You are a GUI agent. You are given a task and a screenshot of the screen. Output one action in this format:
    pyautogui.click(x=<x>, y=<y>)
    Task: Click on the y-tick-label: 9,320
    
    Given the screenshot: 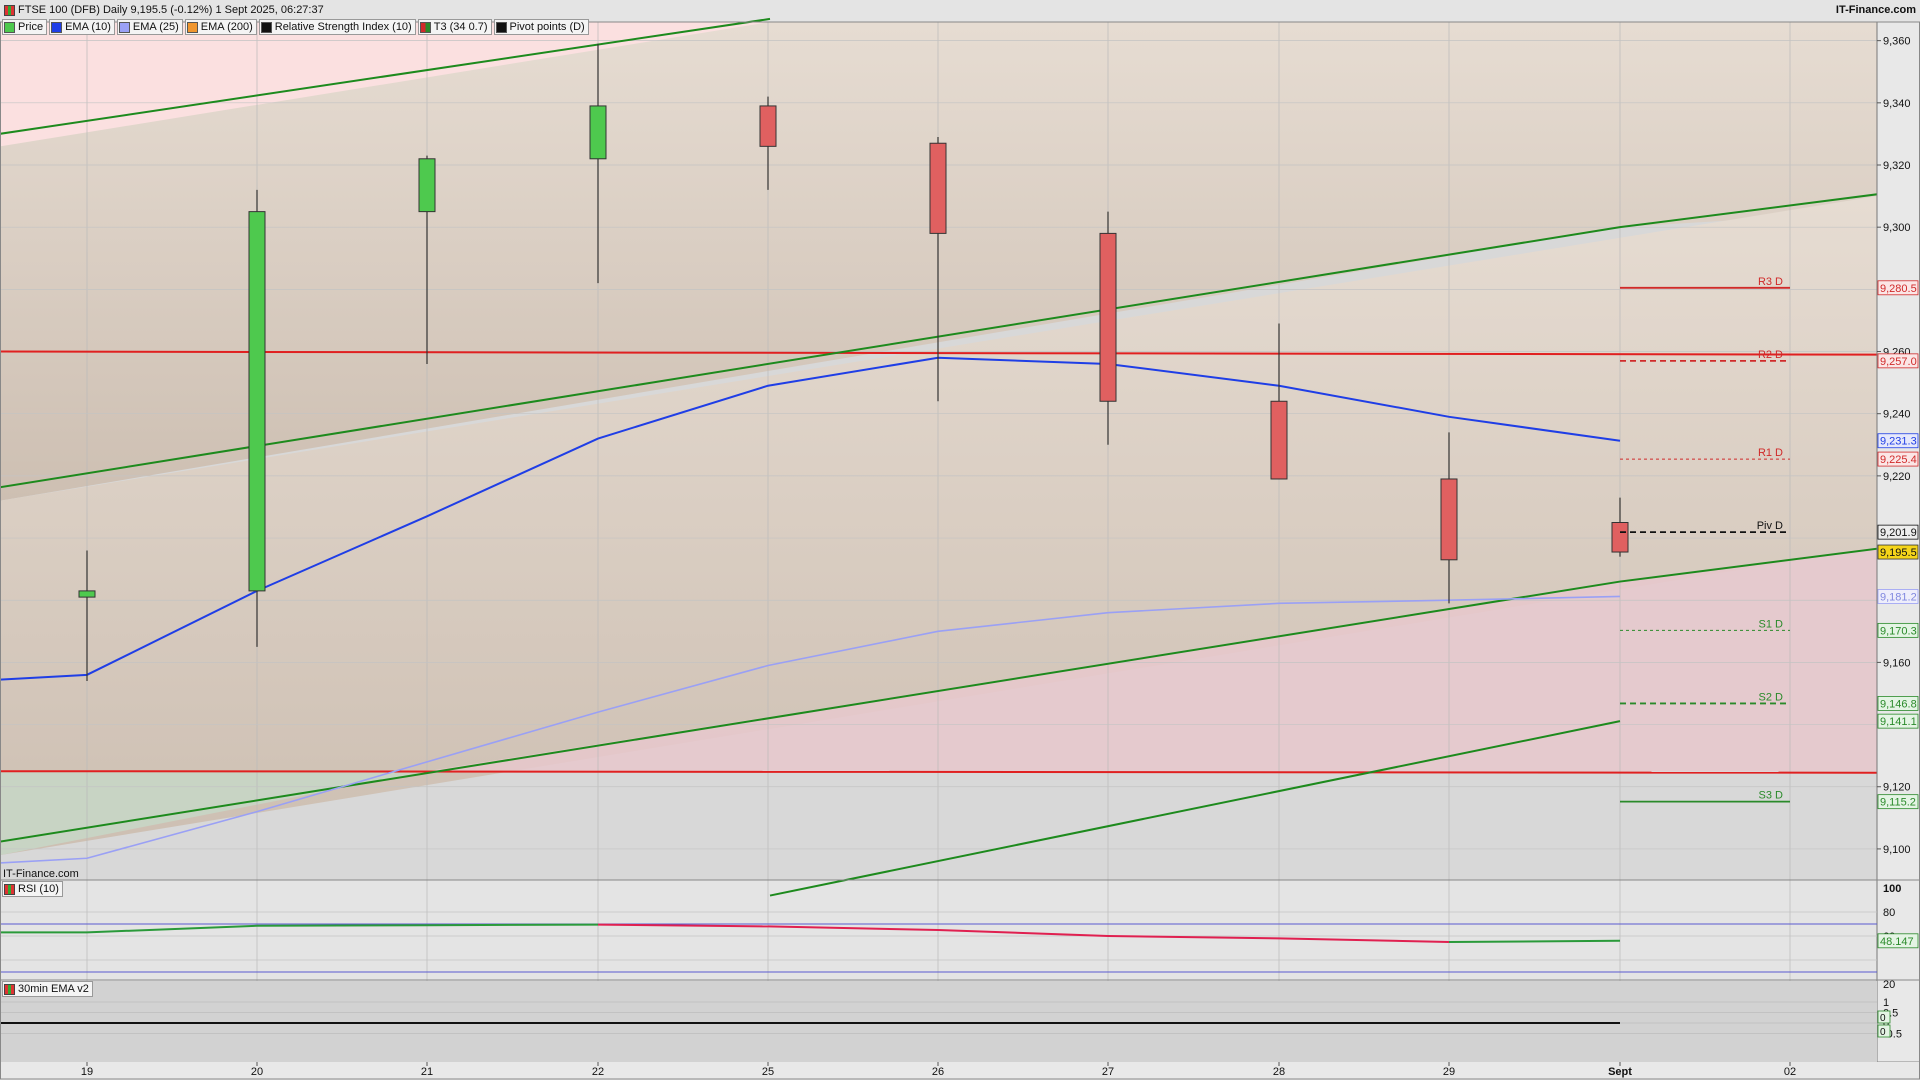 What is the action you would take?
    pyautogui.click(x=1897, y=166)
    